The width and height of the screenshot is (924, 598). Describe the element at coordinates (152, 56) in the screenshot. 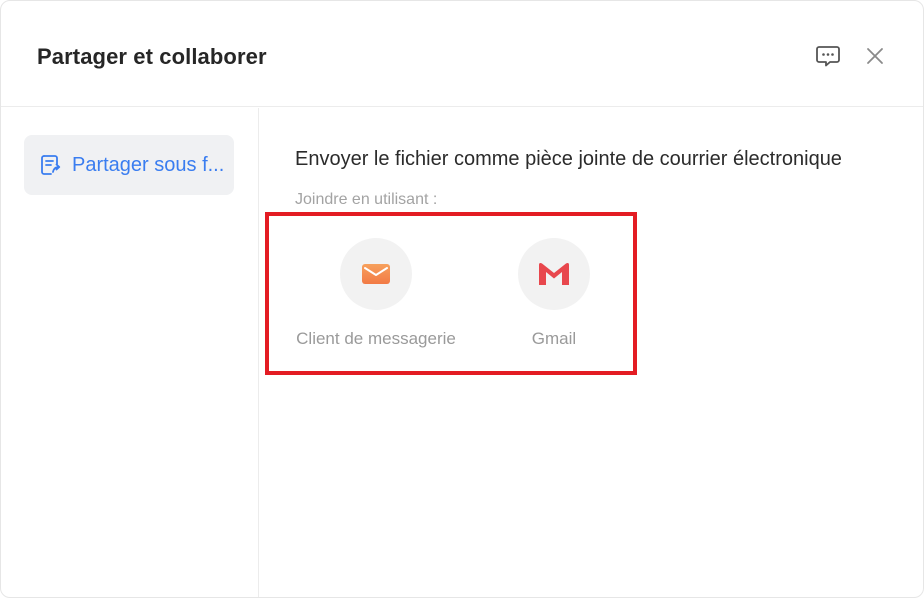

I see `dialog-title: Partager et collaborer` at that location.